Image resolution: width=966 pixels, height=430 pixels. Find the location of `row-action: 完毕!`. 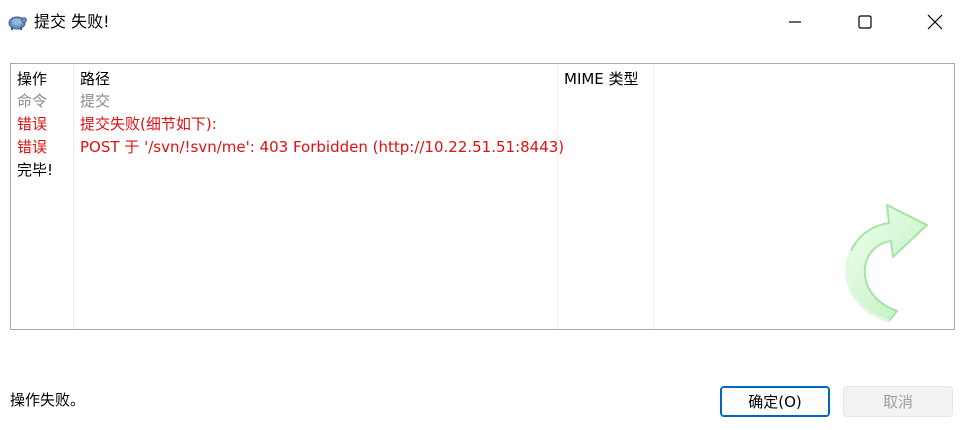

row-action: 完毕! is located at coordinates (35, 170).